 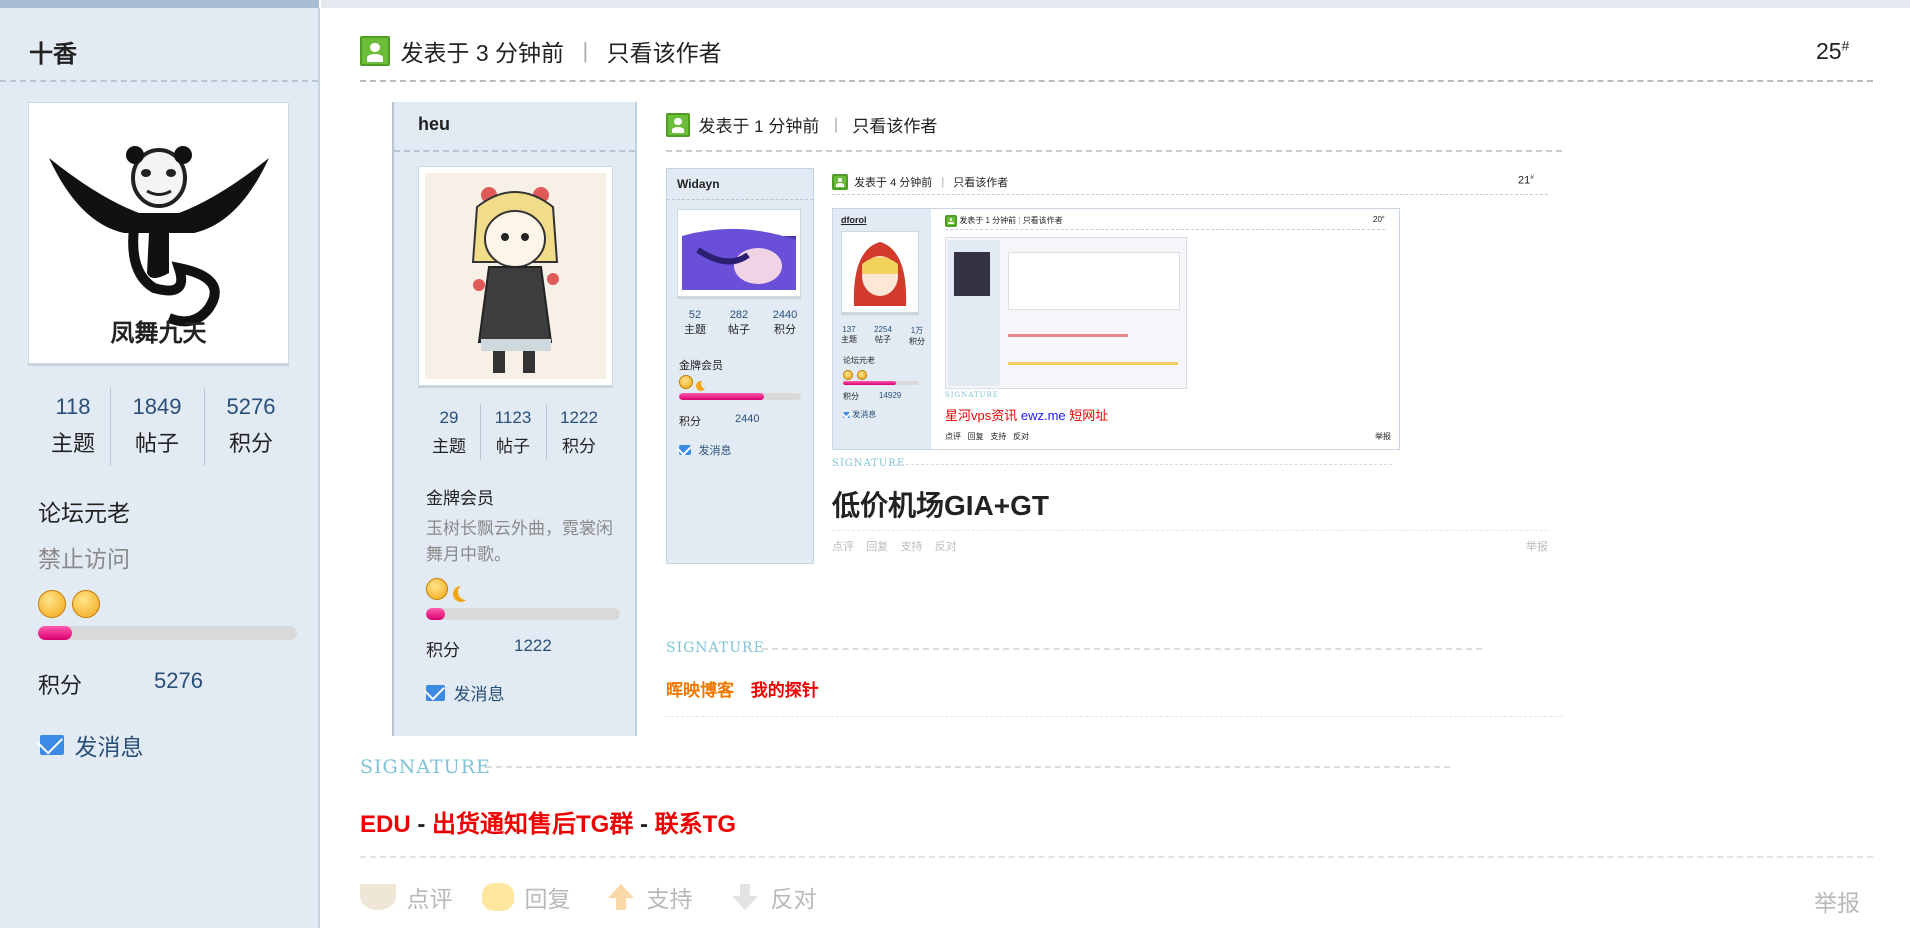 What do you see at coordinates (513, 432) in the screenshot?
I see `stat-posts: 1123 帖子` at bounding box center [513, 432].